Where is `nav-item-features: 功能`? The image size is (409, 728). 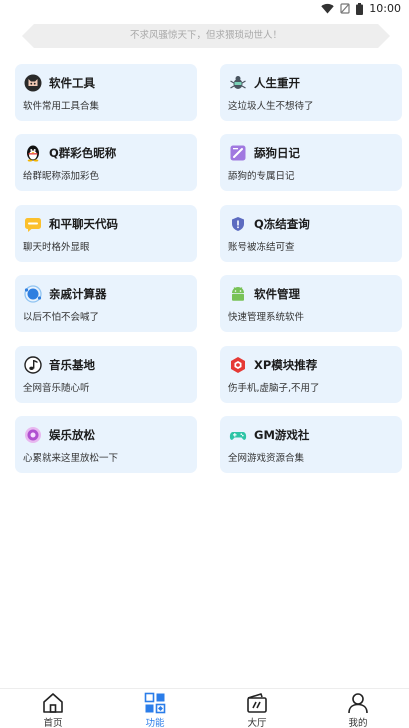 nav-item-features: 功能 is located at coordinates (155, 708).